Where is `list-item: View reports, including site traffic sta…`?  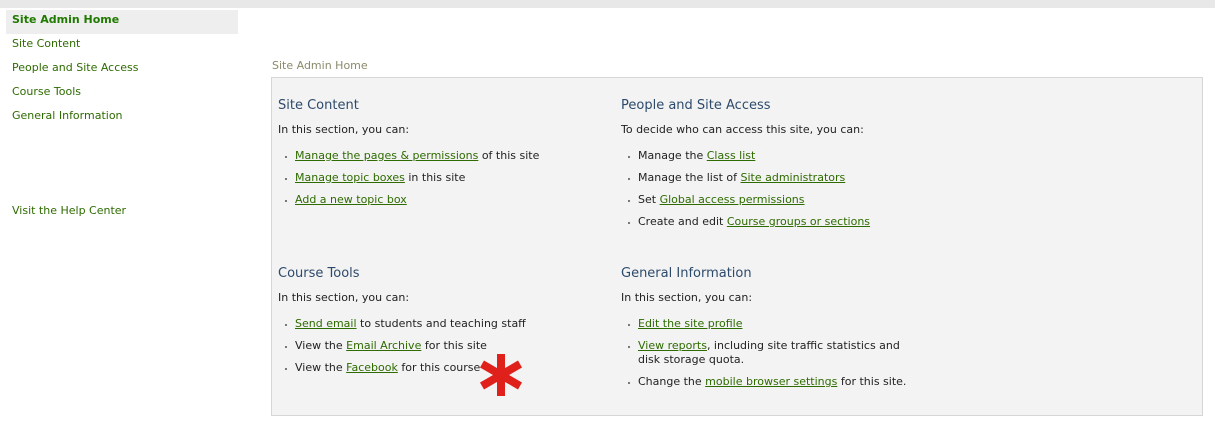 list-item: View reports, including site traffic sta… is located at coordinates (771, 353).